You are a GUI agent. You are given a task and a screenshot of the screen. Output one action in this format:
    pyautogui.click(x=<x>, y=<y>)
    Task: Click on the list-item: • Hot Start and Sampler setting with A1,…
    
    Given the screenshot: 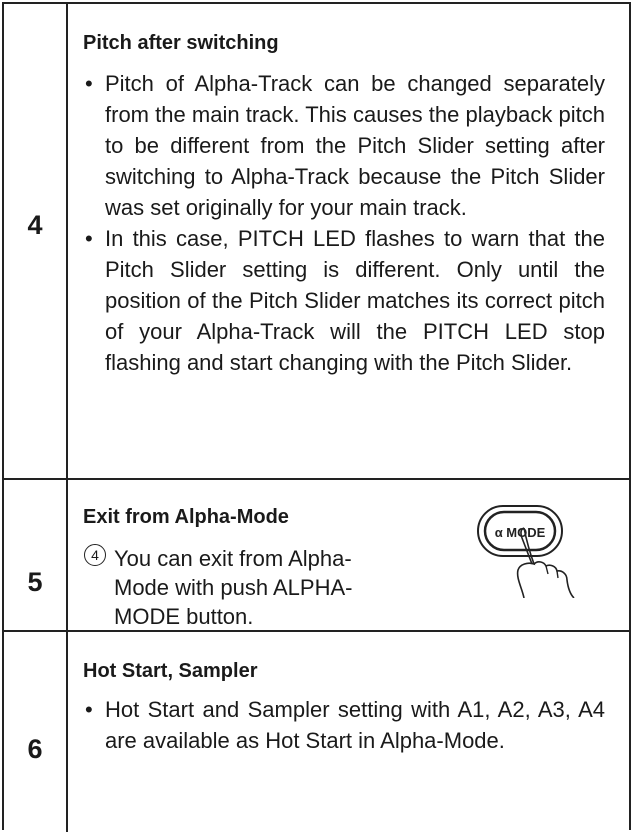 What is the action you would take?
    pyautogui.click(x=345, y=725)
    